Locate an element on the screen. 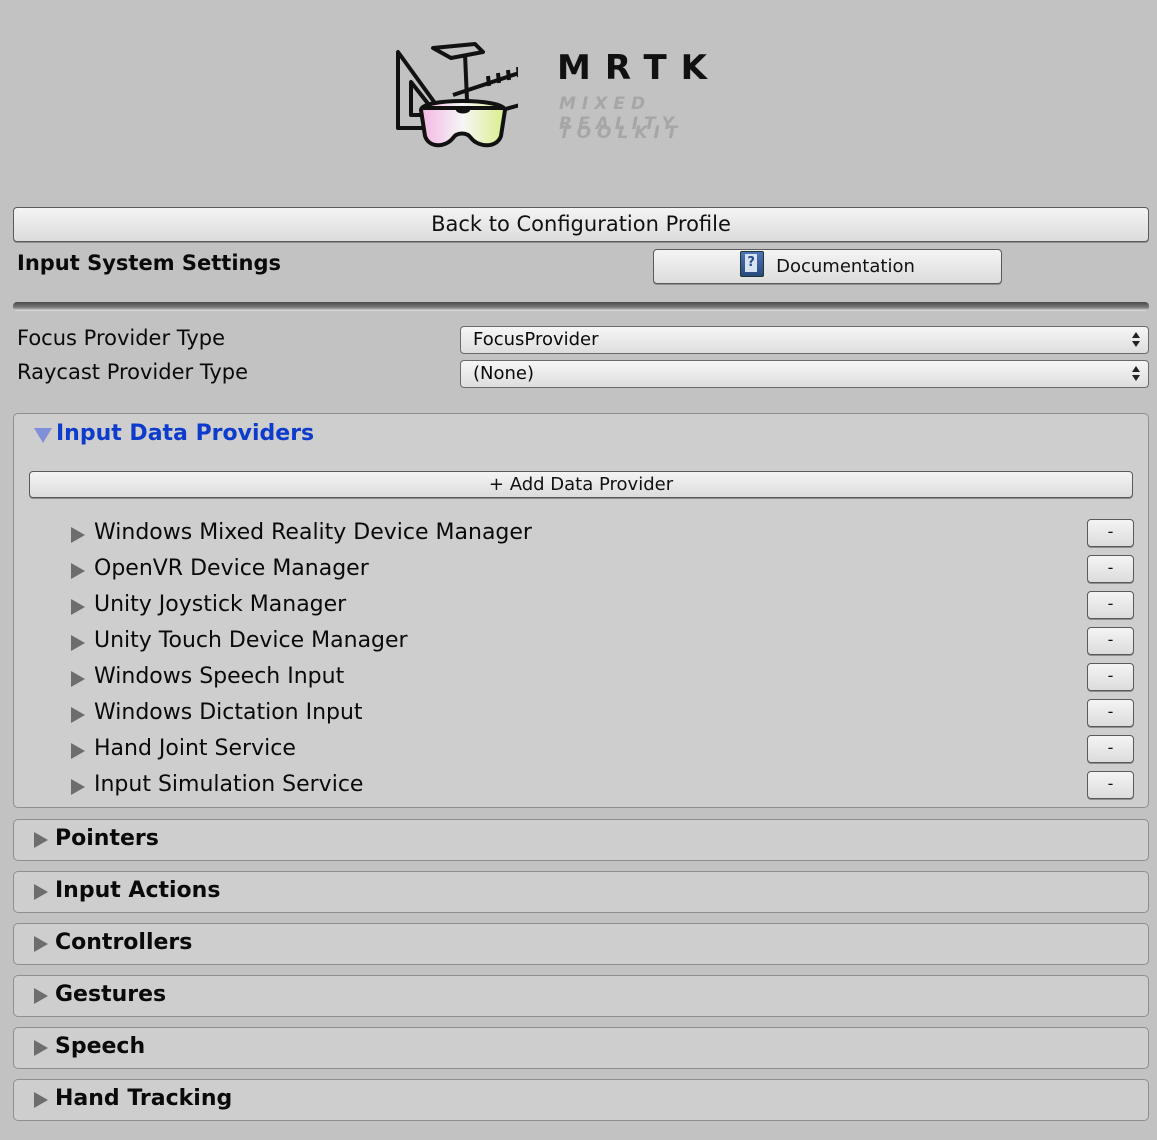  input-actions-title: Input Actions is located at coordinates (138, 890).